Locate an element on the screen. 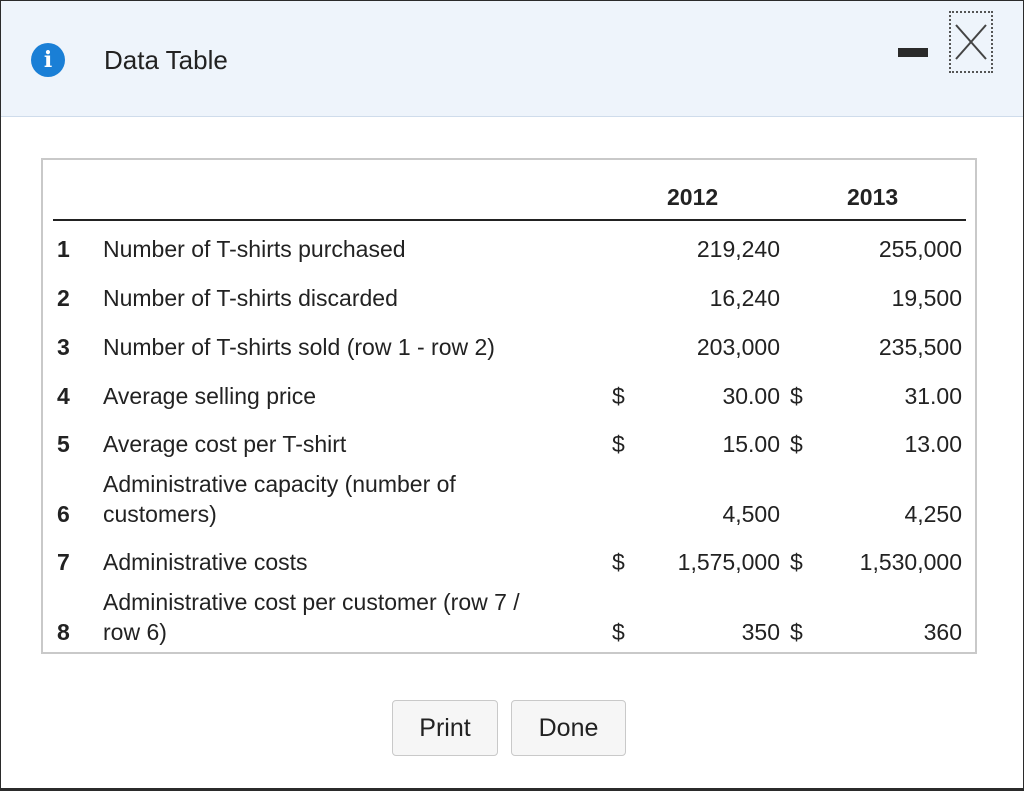 The width and height of the screenshot is (1024, 791). row-number: 3 is located at coordinates (63, 347).